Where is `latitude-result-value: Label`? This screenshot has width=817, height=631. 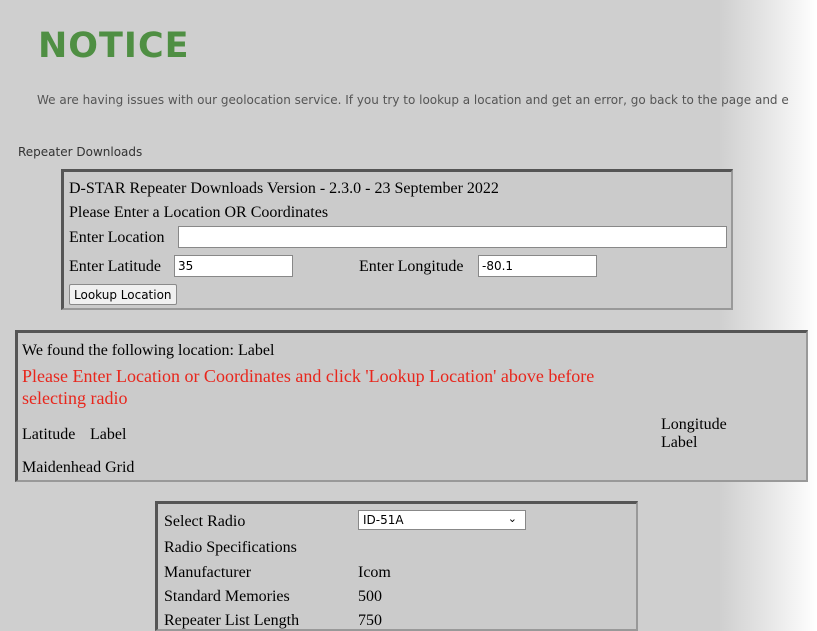
latitude-result-value: Label is located at coordinates (108, 434).